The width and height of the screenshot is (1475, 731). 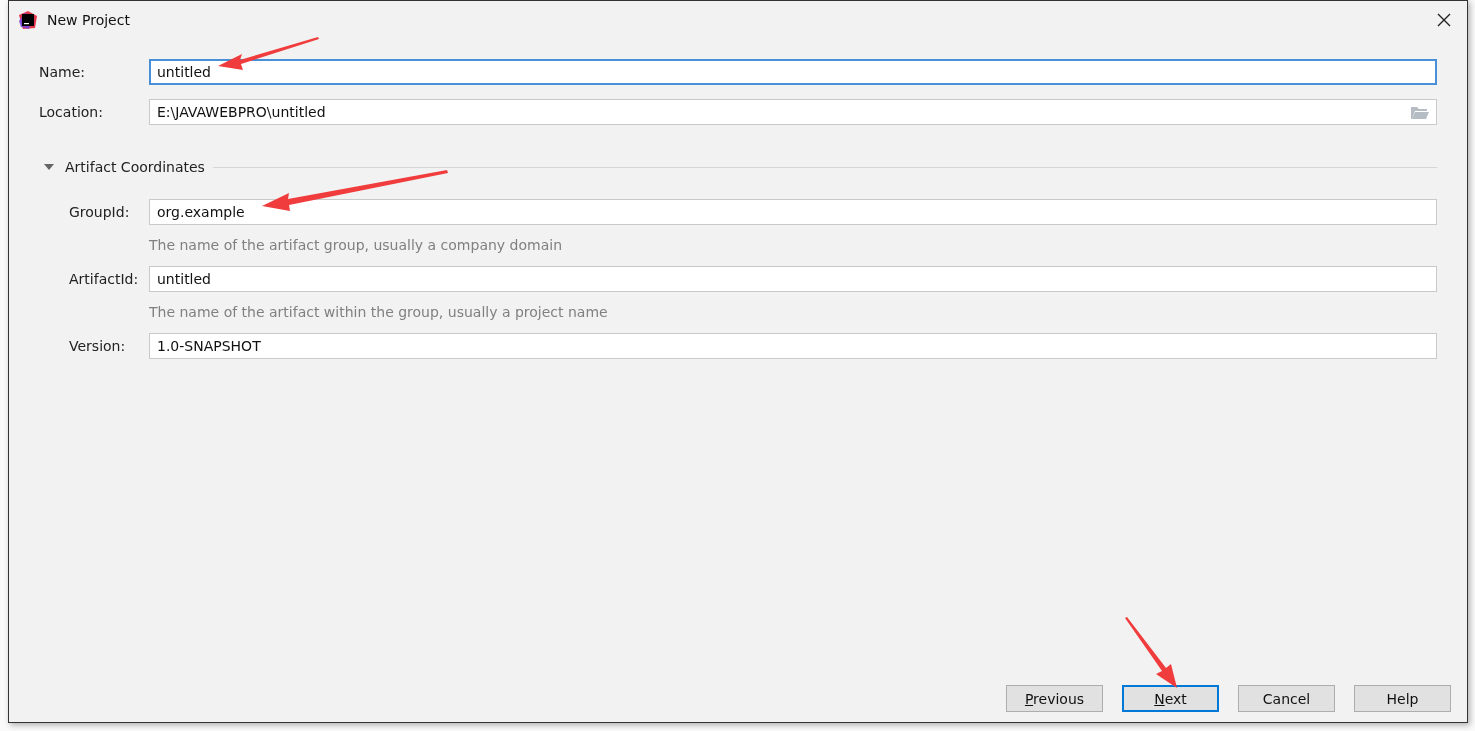 I want to click on field-label: ArtifactId:, so click(x=104, y=279).